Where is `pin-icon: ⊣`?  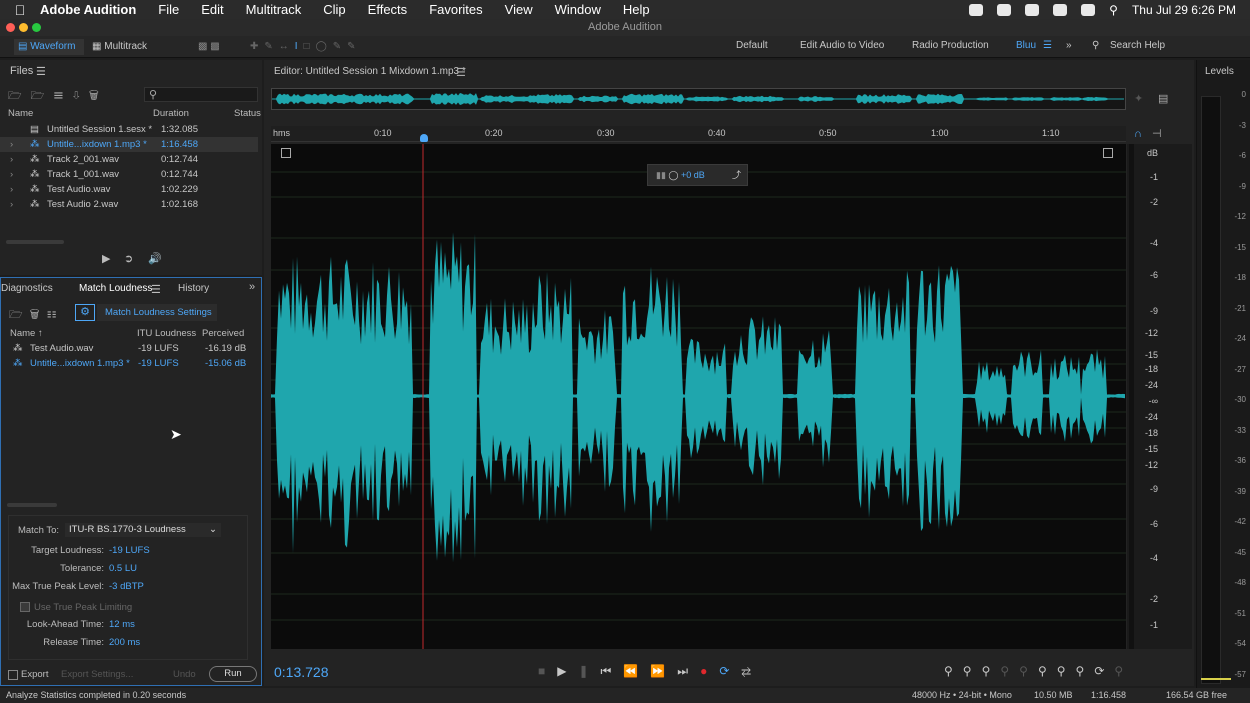 pin-icon: ⊣ is located at coordinates (1157, 133).